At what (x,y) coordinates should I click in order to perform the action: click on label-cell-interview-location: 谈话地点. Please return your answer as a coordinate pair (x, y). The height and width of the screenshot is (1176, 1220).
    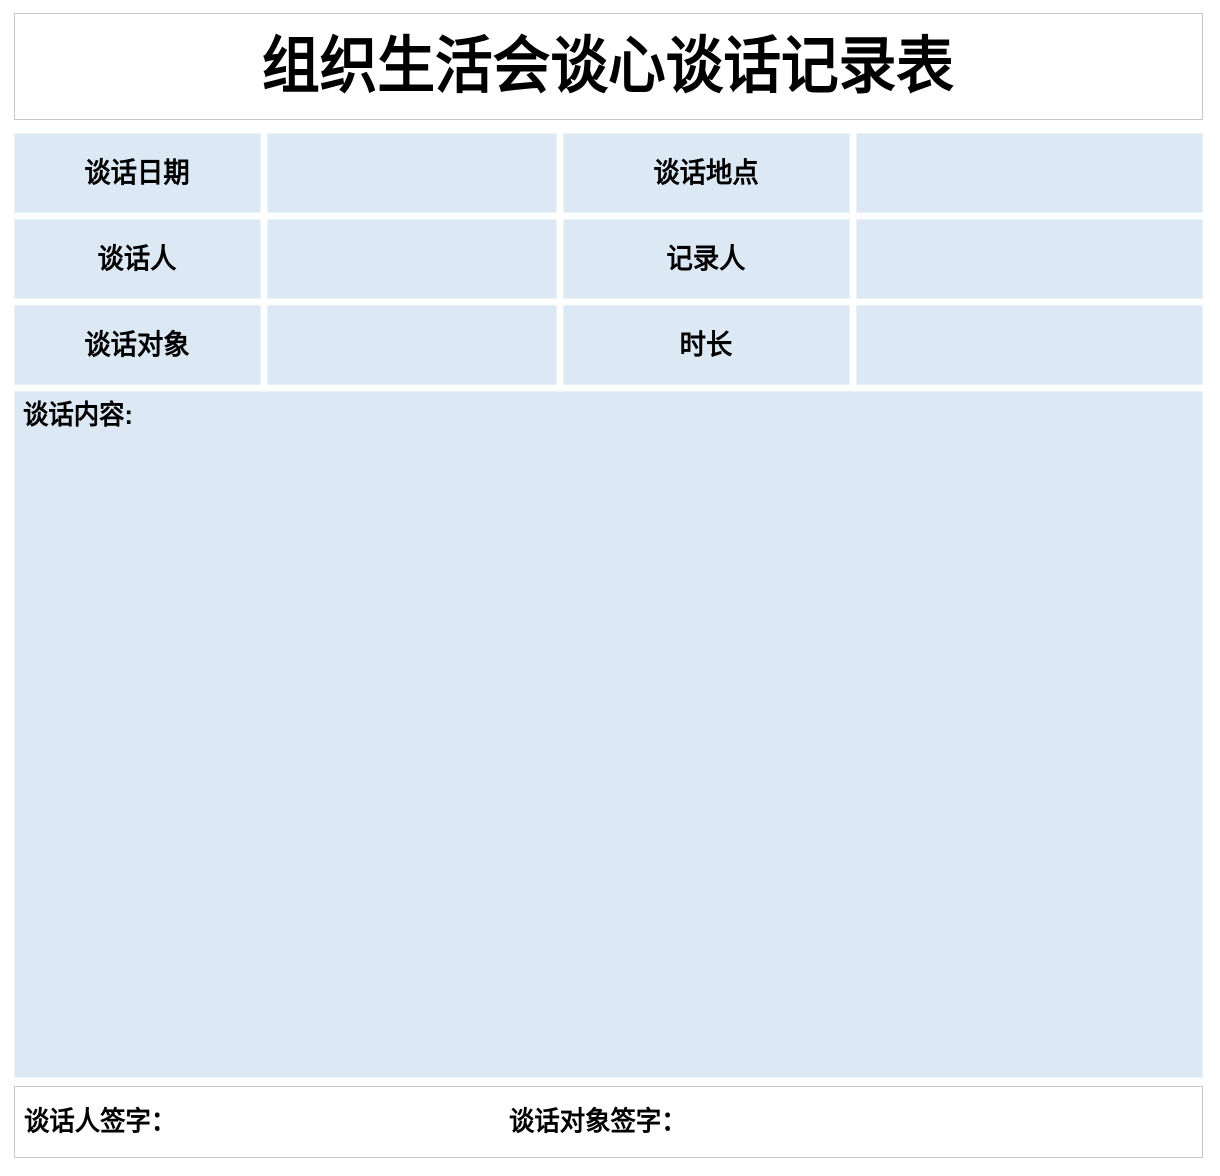
    Looking at the image, I should click on (706, 173).